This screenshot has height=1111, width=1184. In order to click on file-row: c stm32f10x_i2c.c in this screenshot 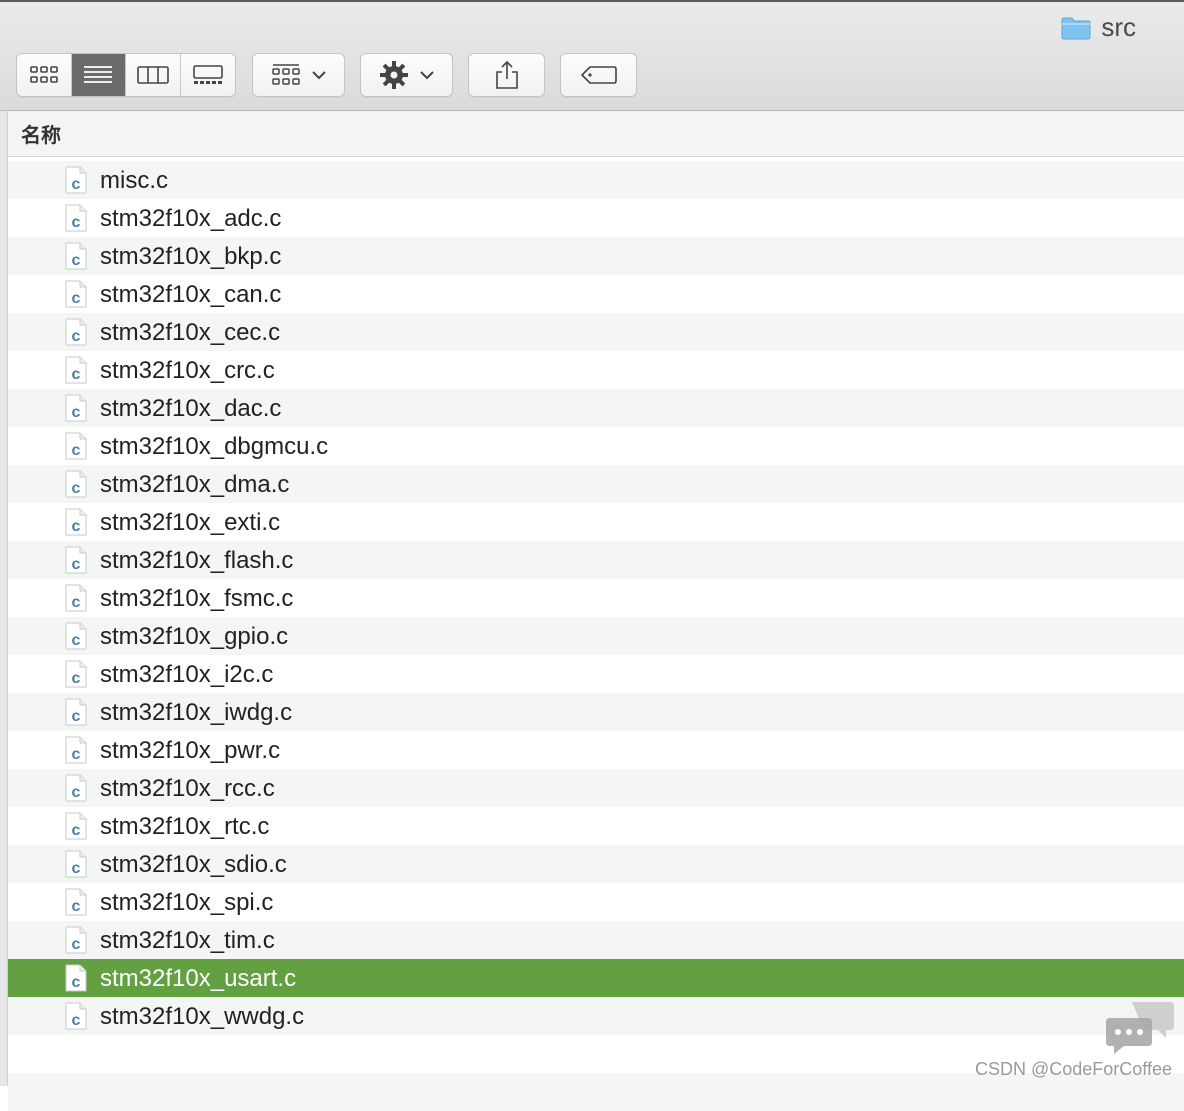, I will do `click(596, 674)`.